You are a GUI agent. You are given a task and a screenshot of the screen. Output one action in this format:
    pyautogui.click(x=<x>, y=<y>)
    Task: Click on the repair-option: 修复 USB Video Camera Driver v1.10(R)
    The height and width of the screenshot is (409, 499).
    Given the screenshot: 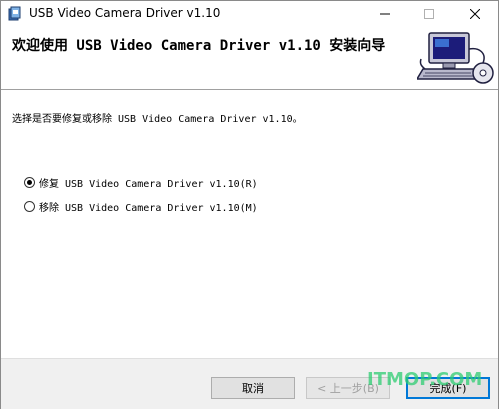 What is the action you would take?
    pyautogui.click(x=141, y=182)
    